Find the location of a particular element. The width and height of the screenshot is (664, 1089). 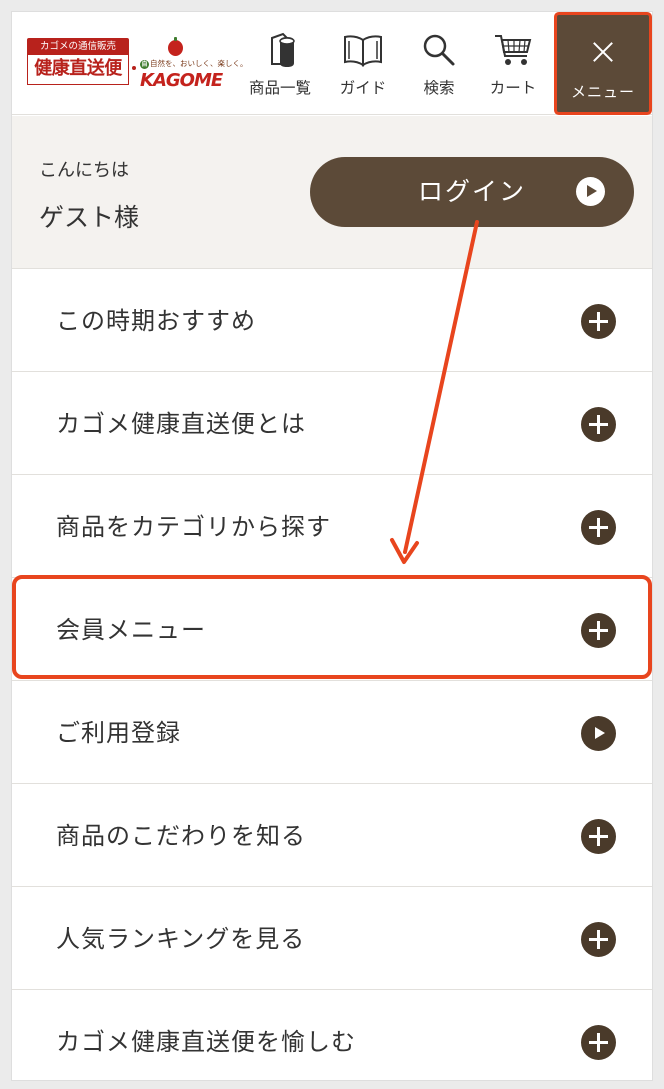

kagome-logo: 自自然を、おいしく、楽しく。 KAGOME is located at coordinates (194, 64).